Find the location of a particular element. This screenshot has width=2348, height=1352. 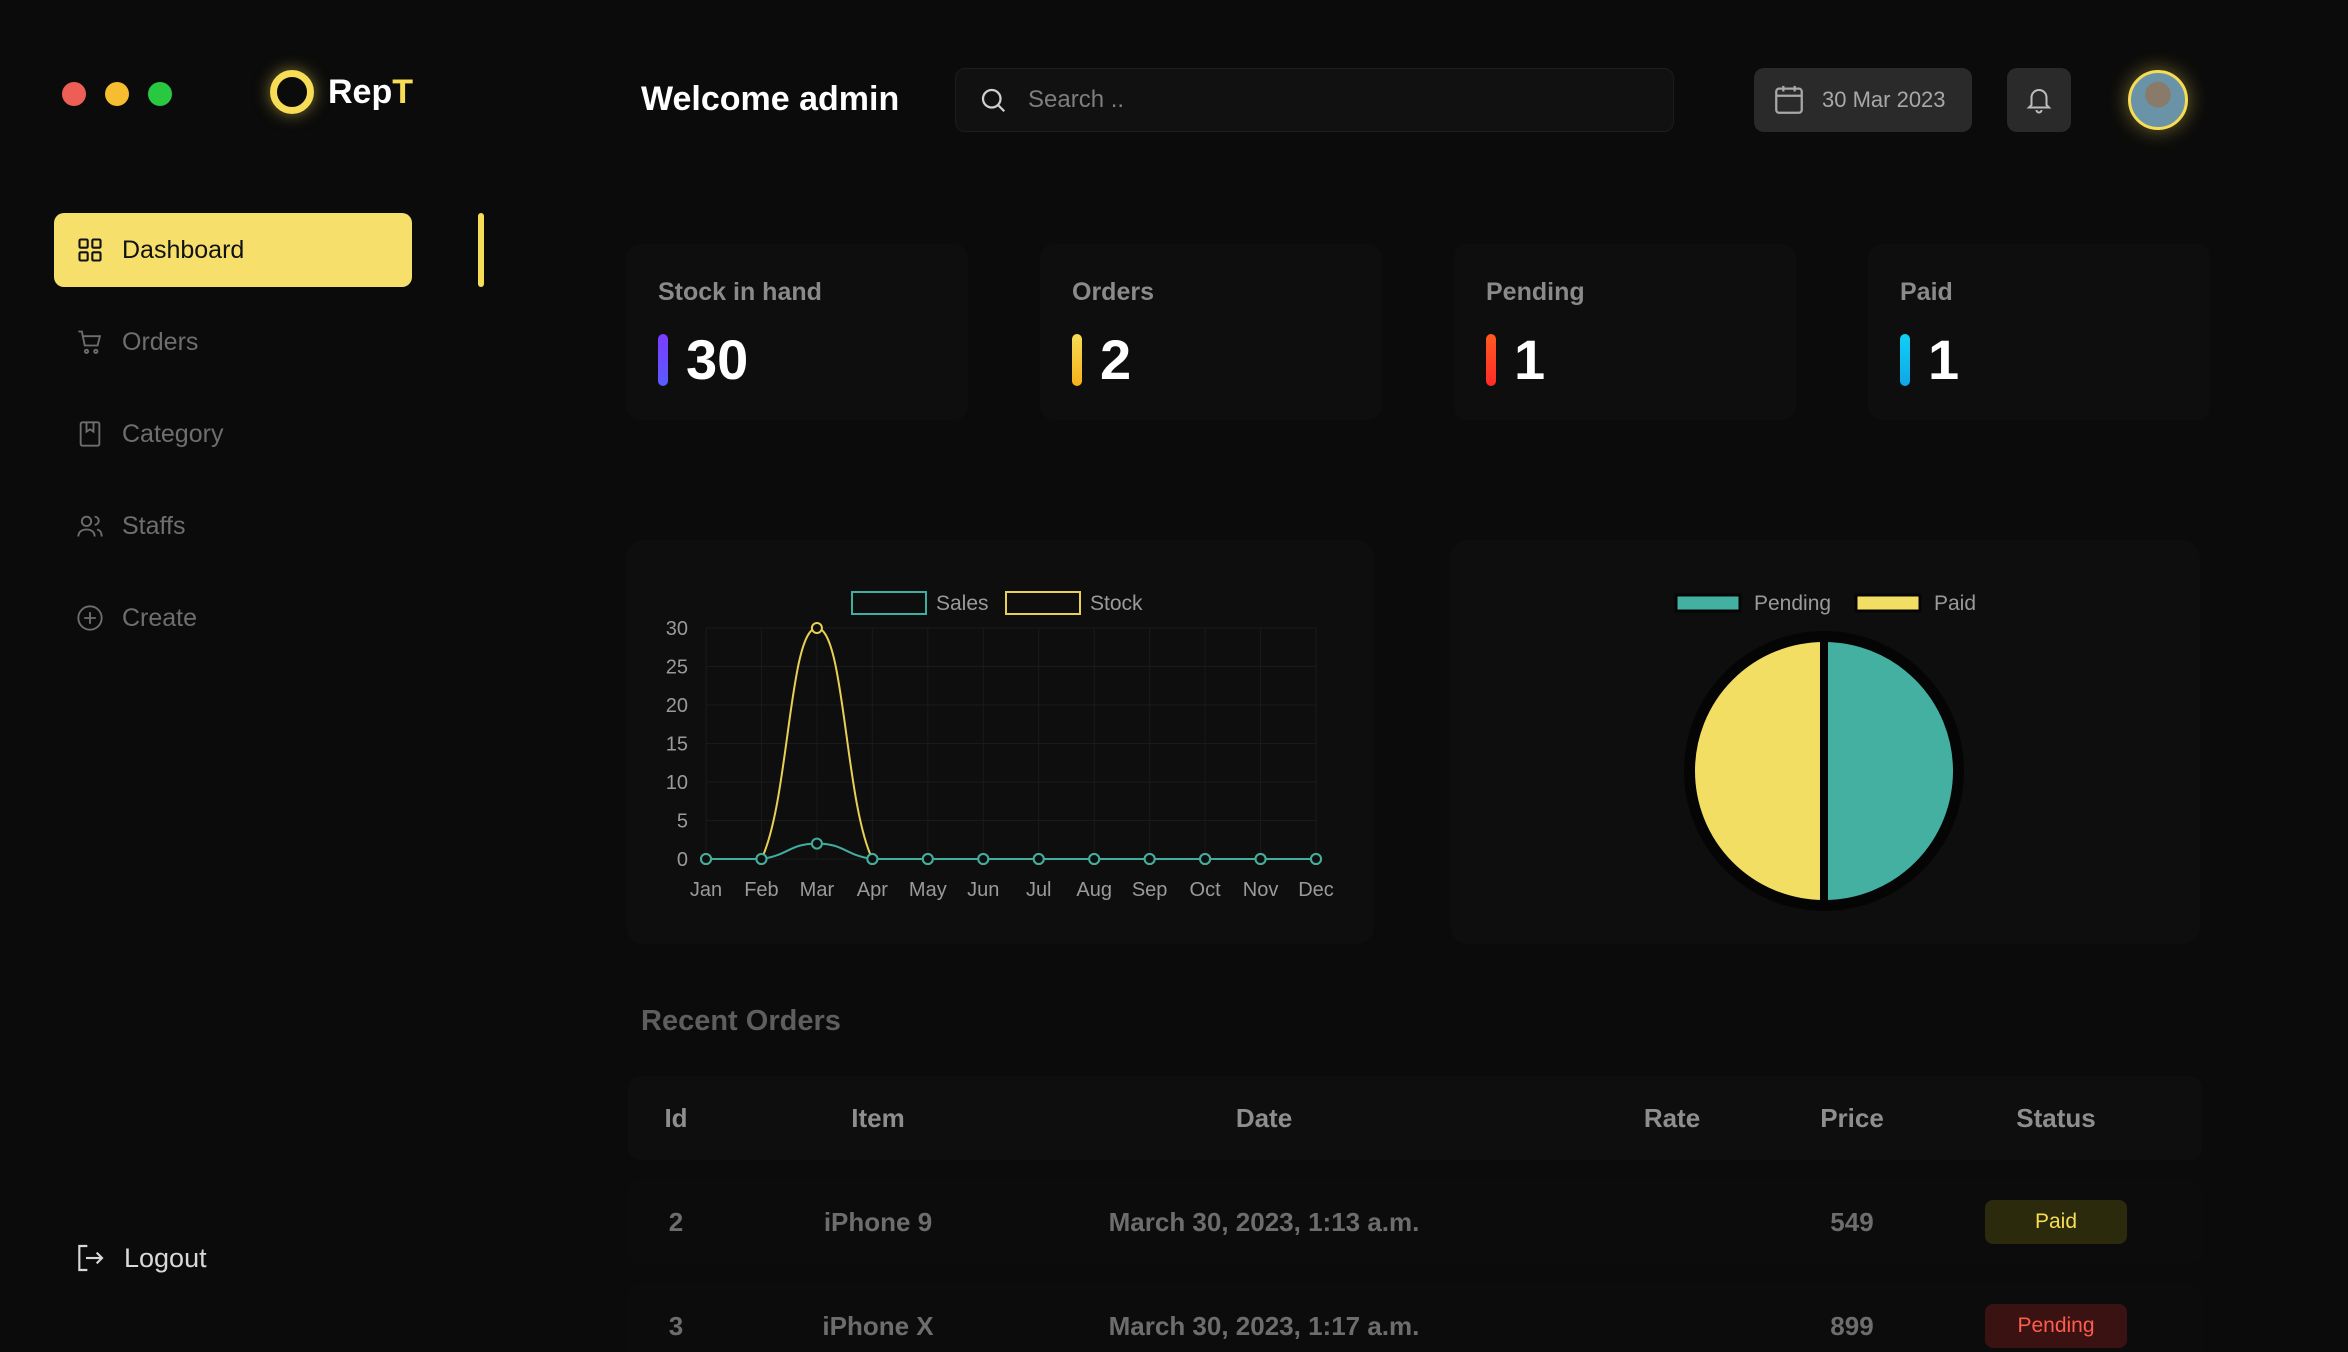

legend-label-sales: Sales is located at coordinates (962, 603).